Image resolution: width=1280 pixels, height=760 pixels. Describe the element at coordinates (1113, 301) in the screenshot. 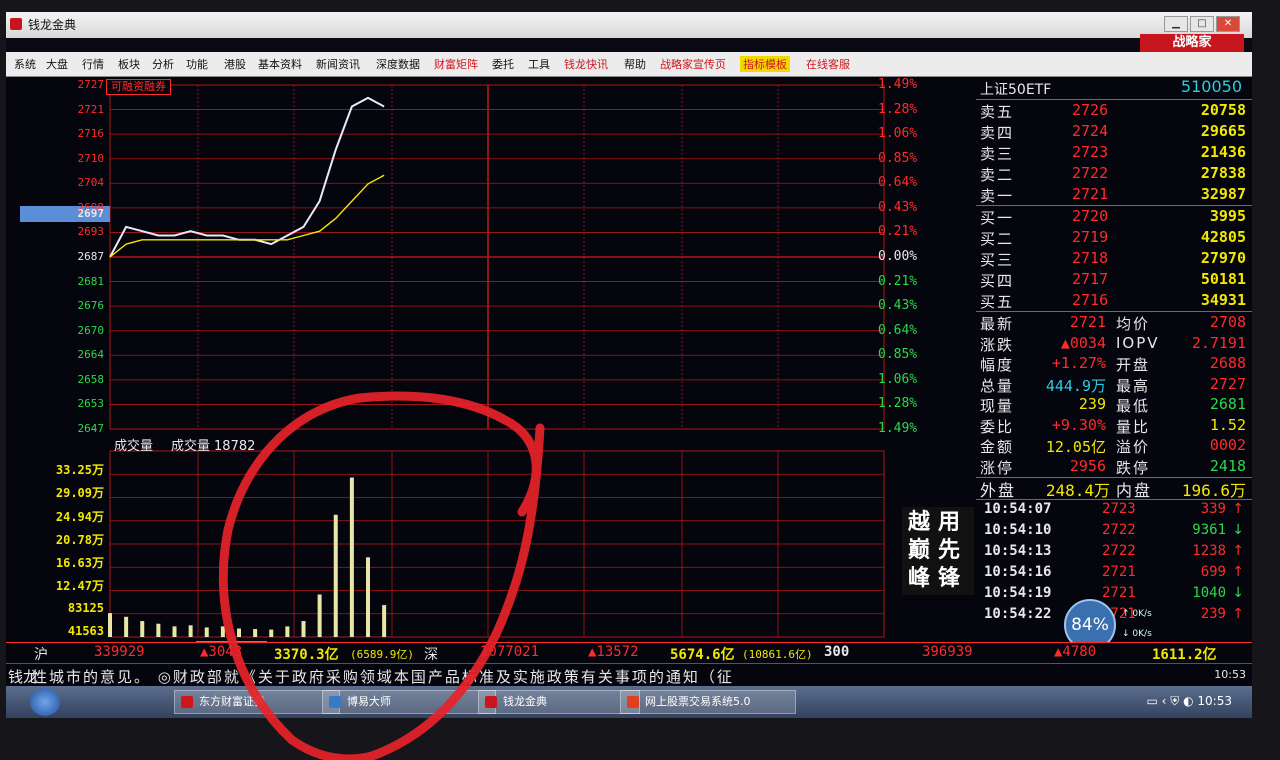

I see `bid-row: 买五 2716 34931` at that location.